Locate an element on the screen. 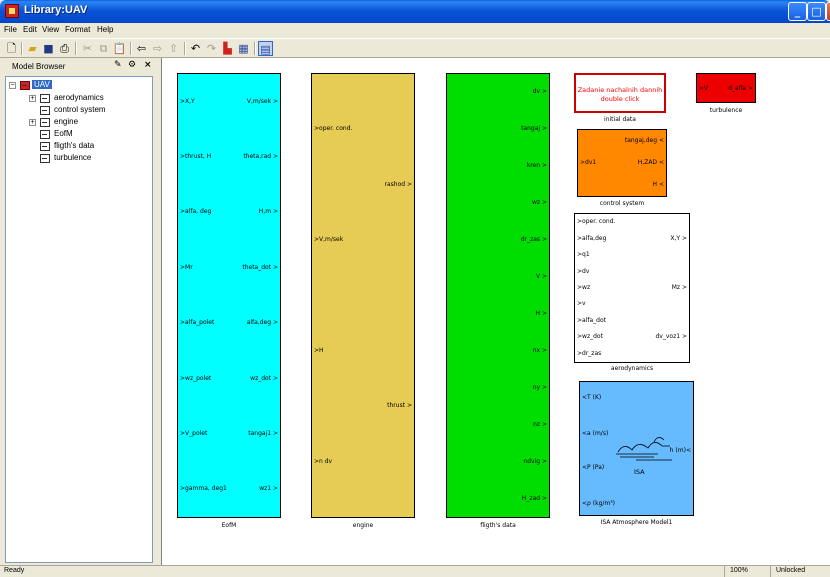  print-icon: ⎙ is located at coordinates (64, 48).